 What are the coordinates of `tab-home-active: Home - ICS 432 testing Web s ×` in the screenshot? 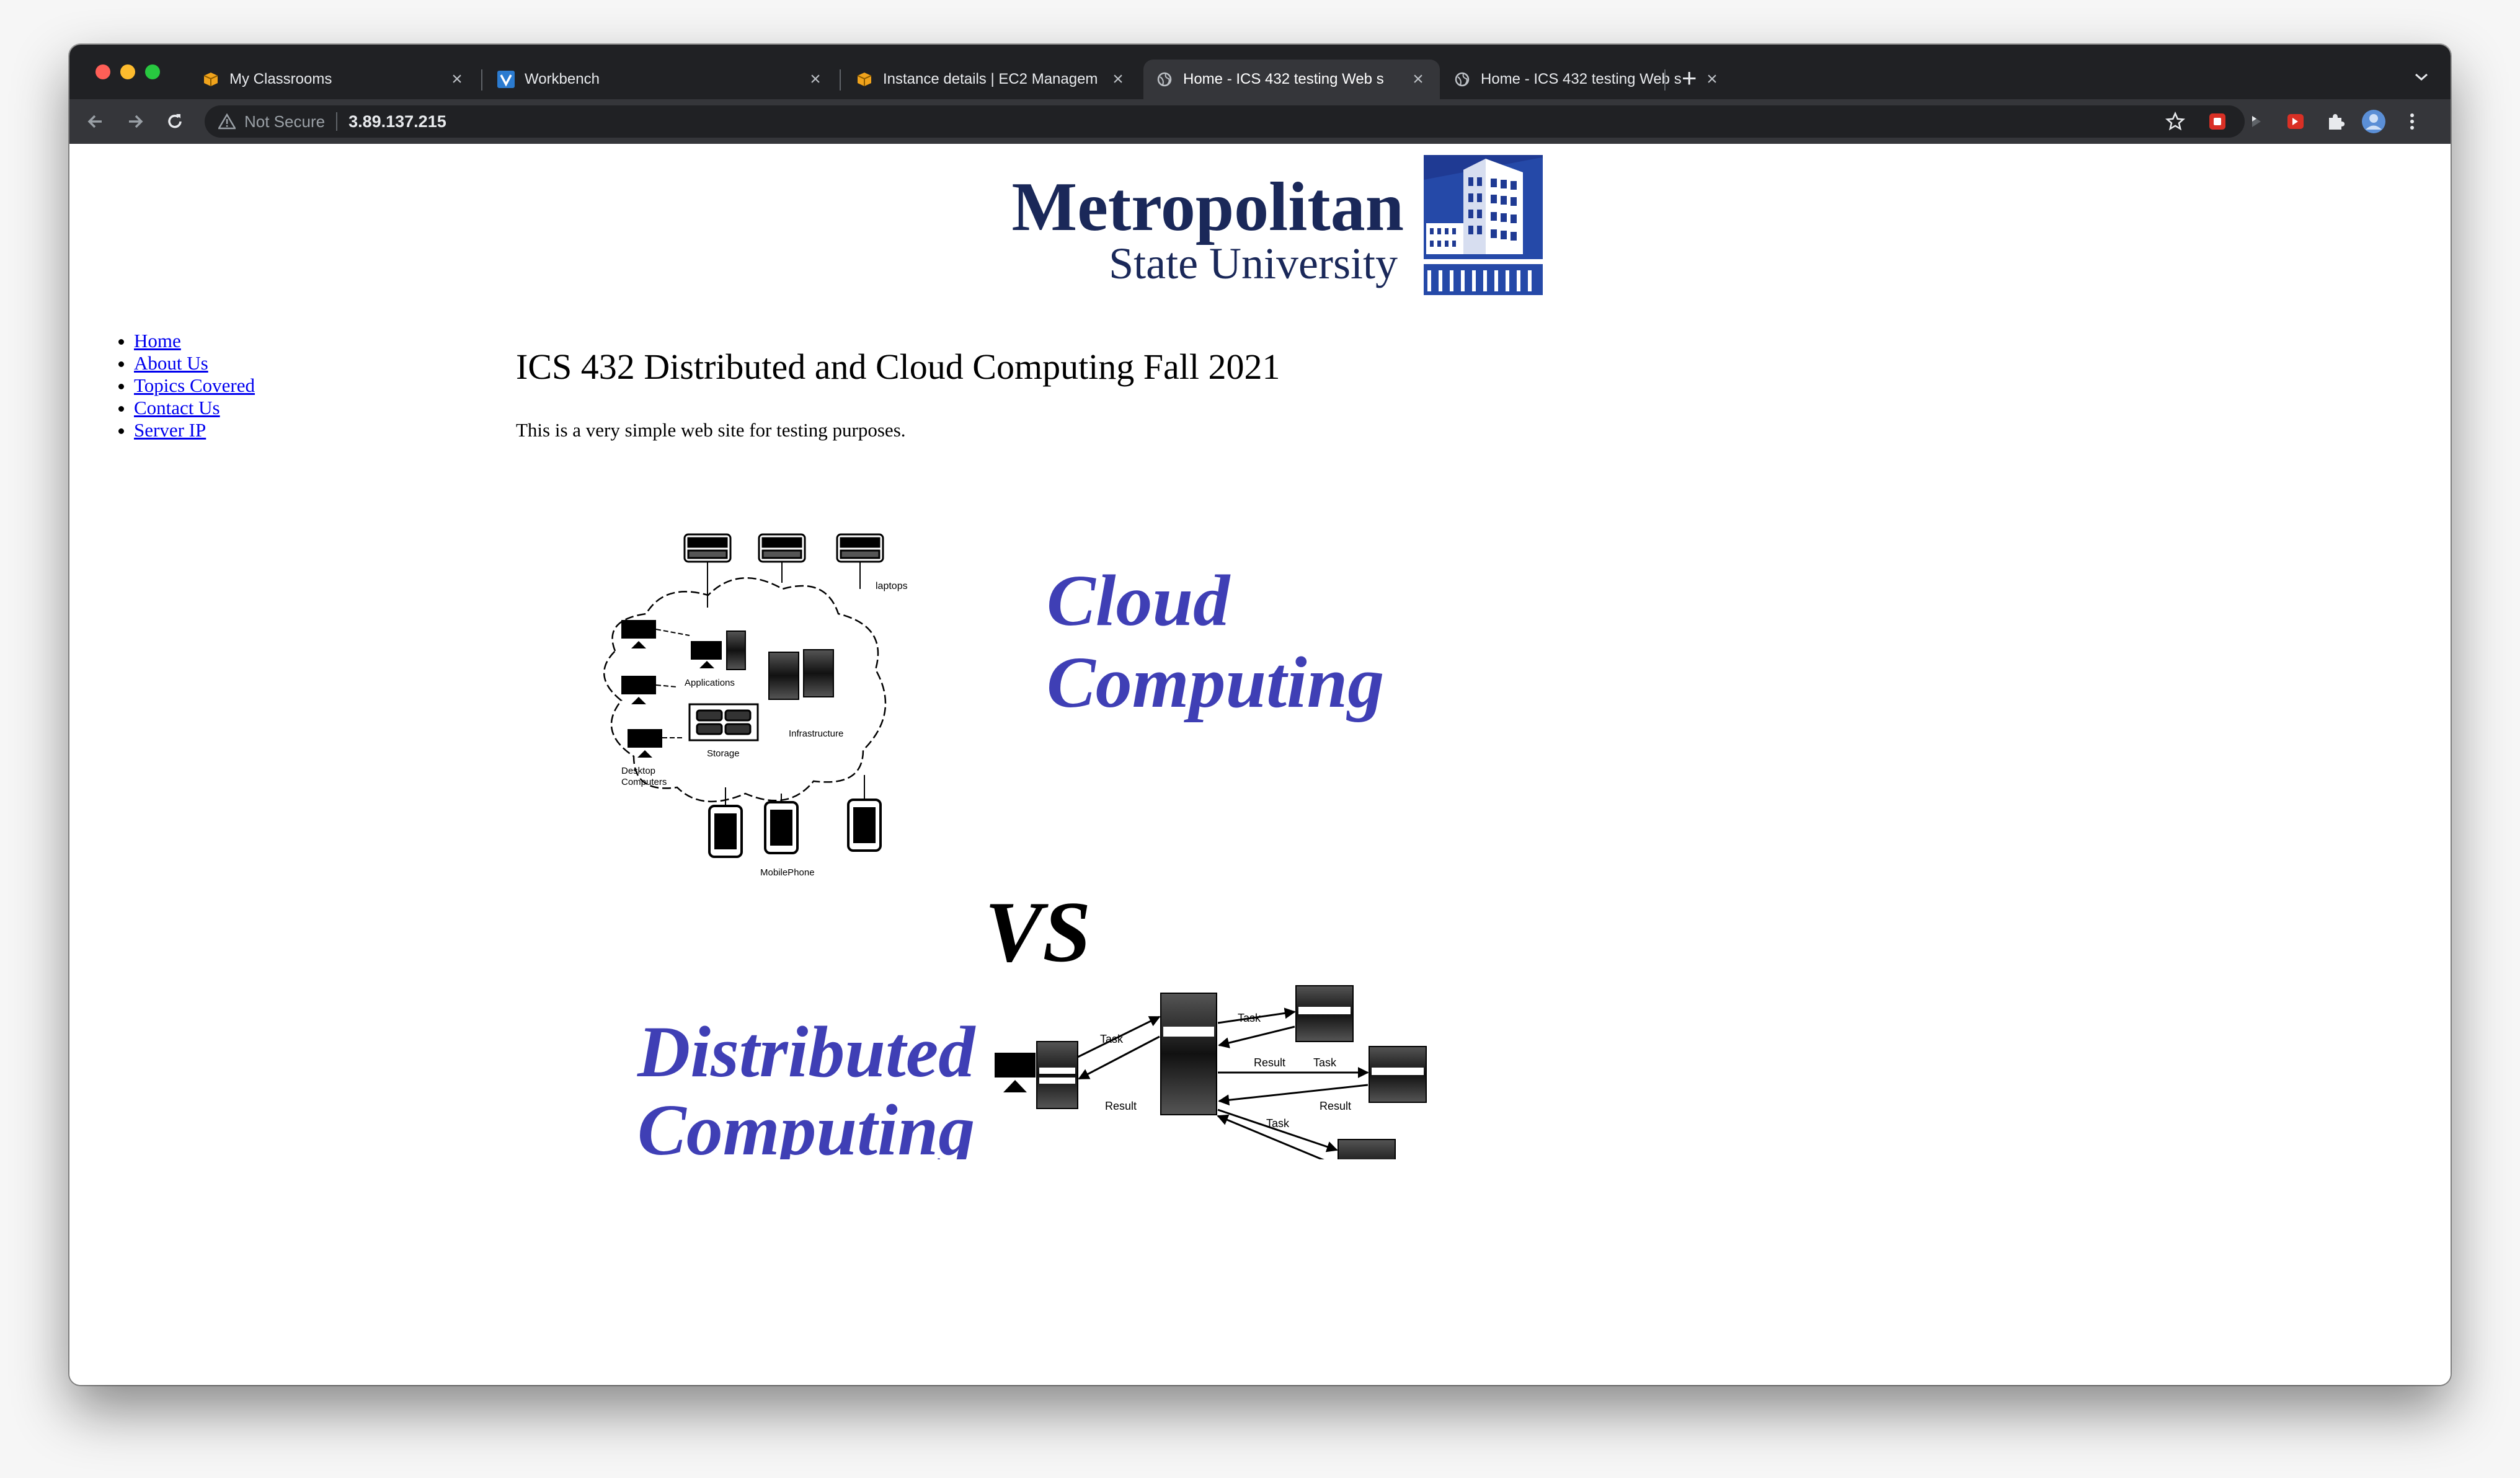 It's located at (1292, 79).